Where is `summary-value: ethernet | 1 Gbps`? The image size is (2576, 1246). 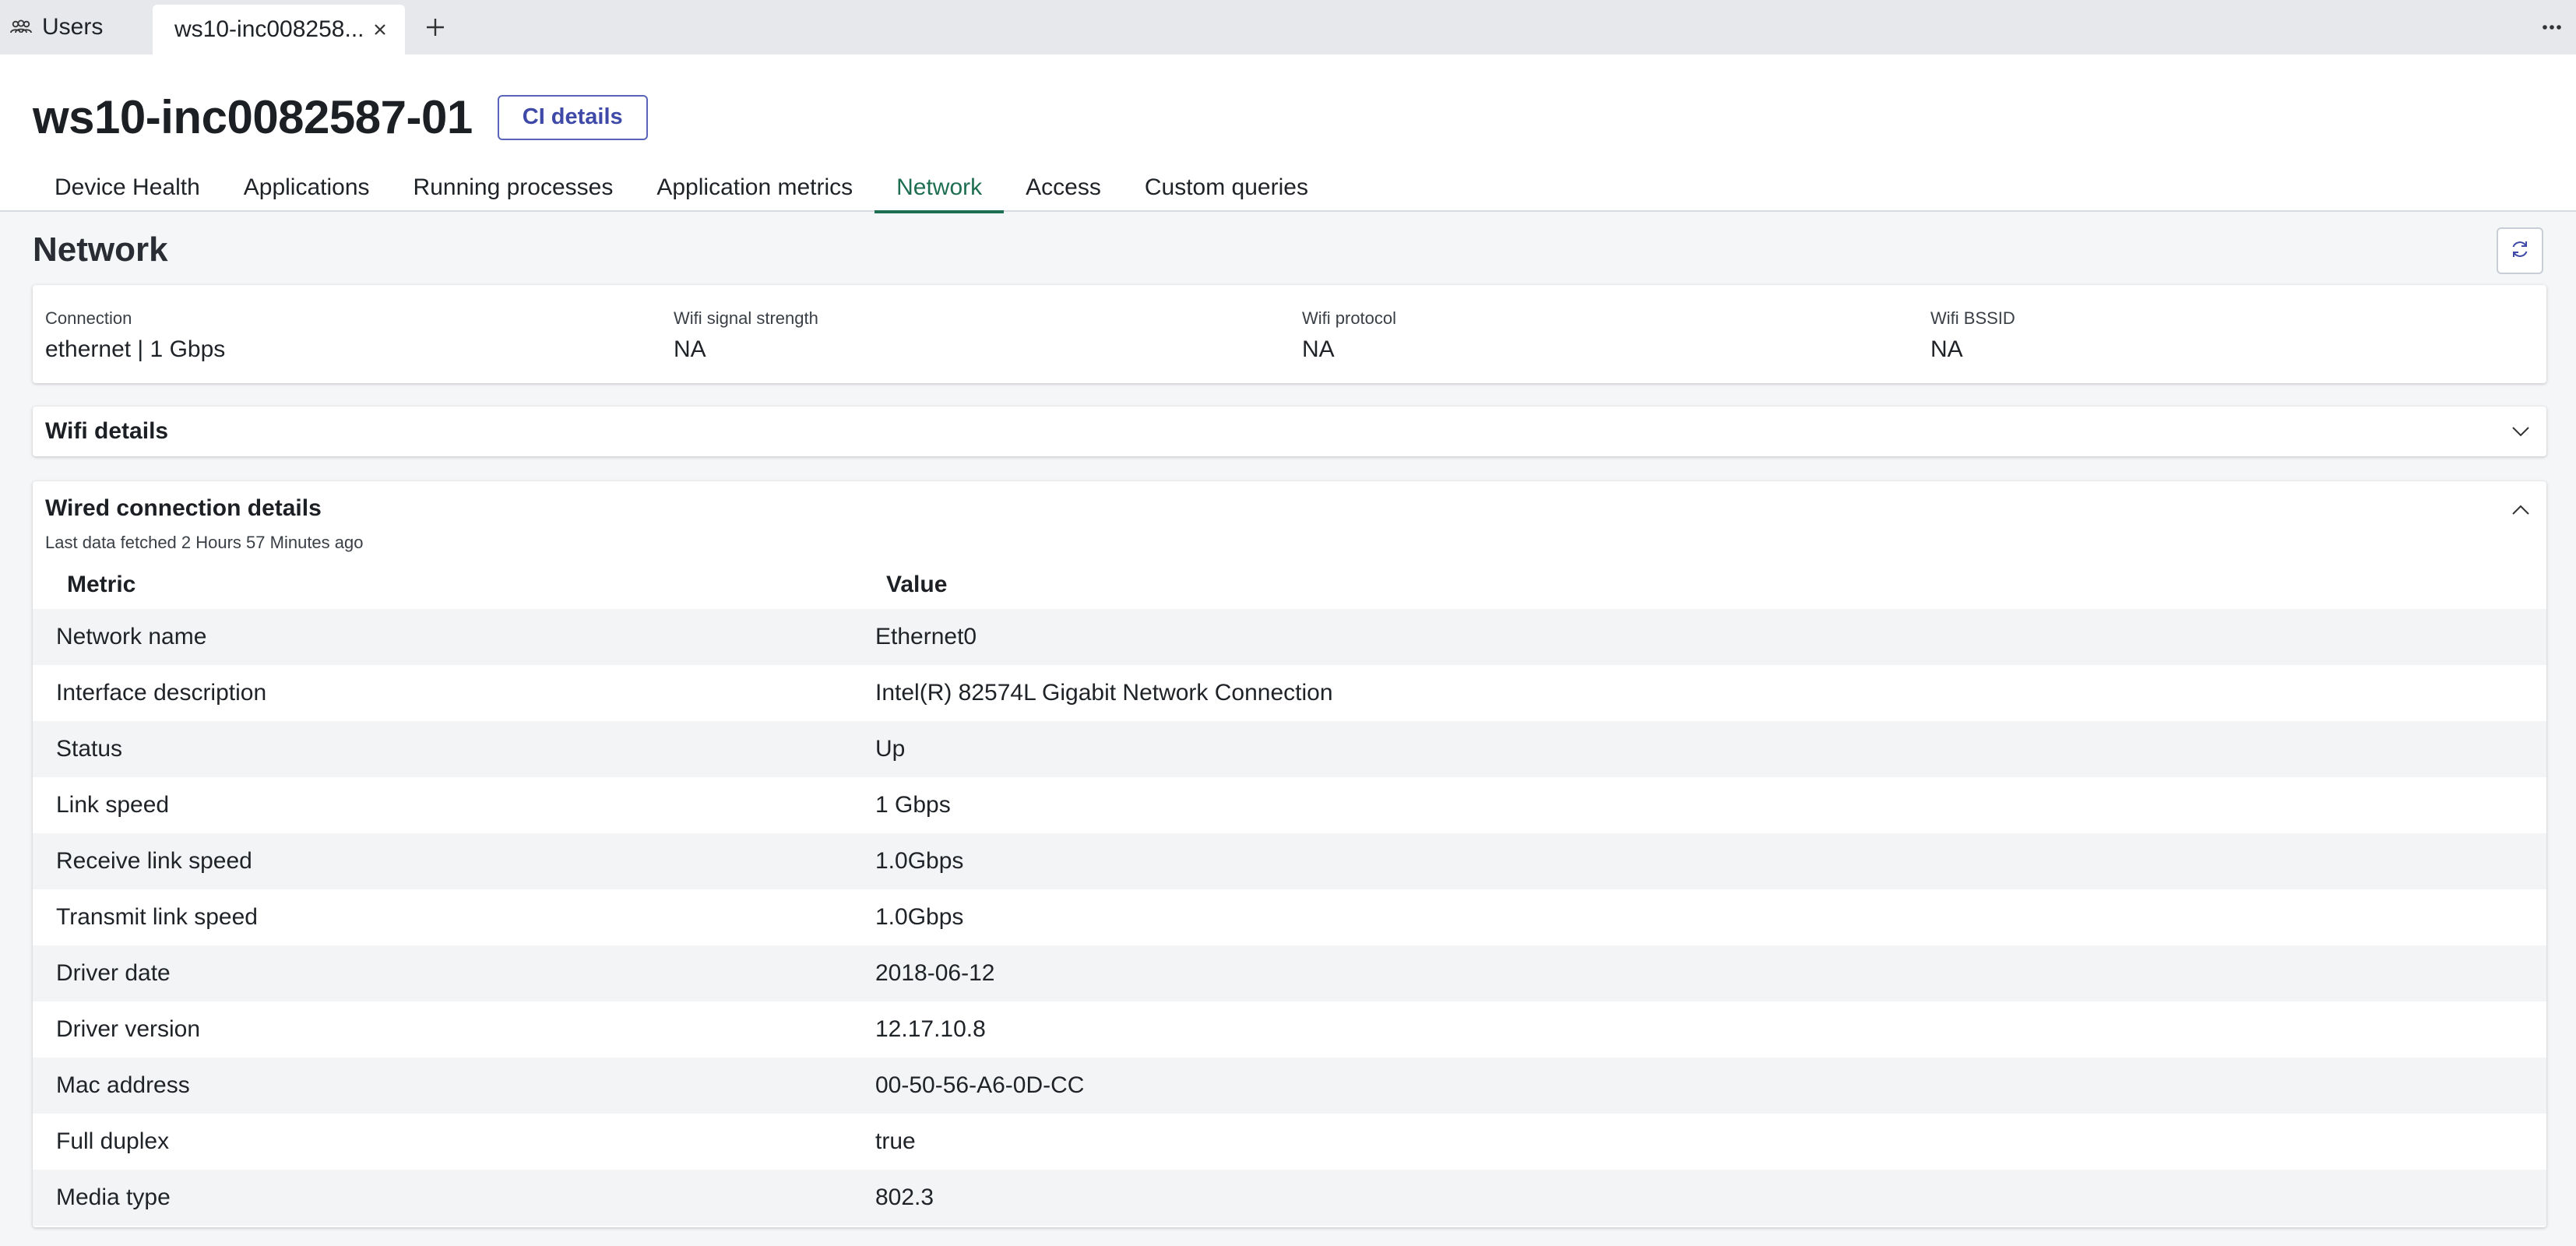
summary-value: ethernet | 1 Gbps is located at coordinates (135, 349).